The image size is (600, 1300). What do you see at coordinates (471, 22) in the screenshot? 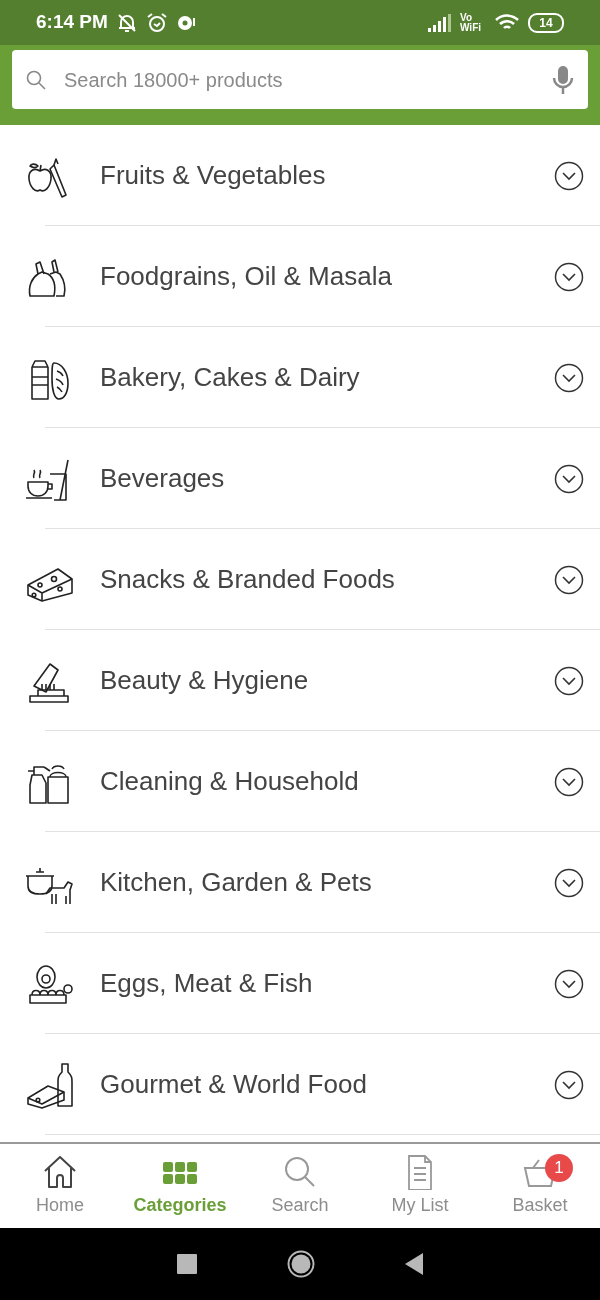
I see `vowifi-label: Vo WiFi` at bounding box center [471, 22].